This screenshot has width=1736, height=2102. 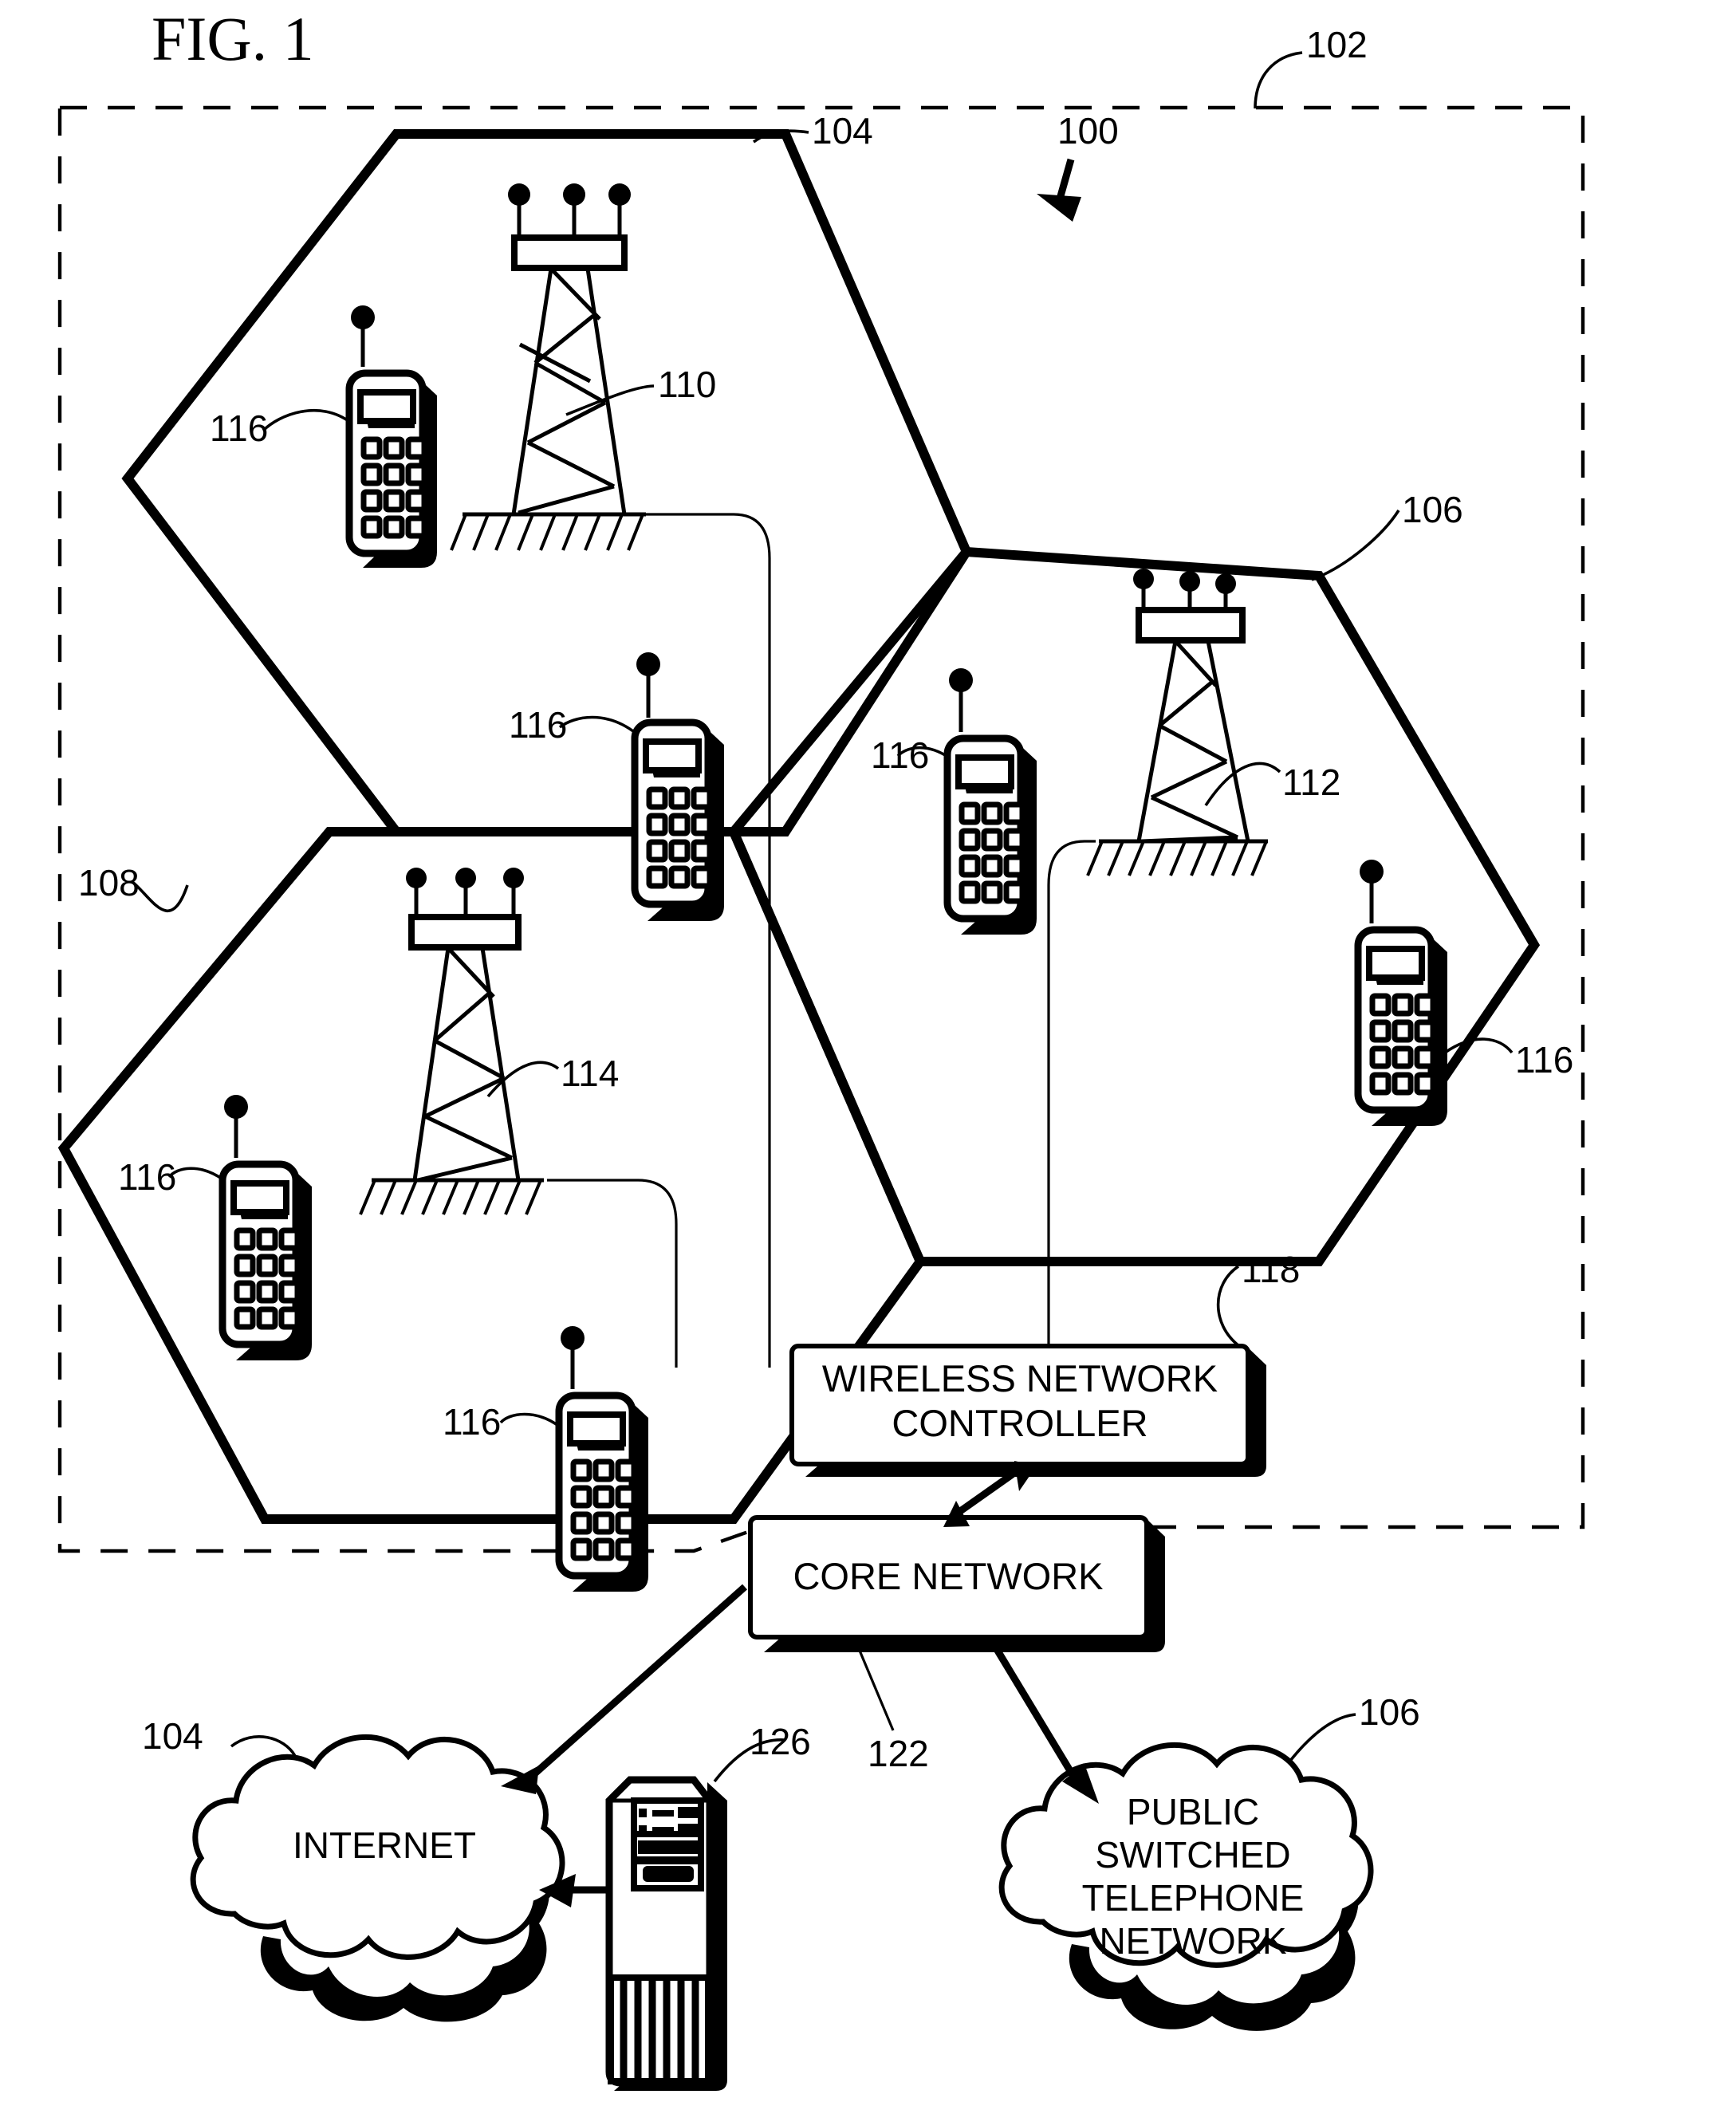 I want to click on leader-116-d, so click(x=1479, y=1045).